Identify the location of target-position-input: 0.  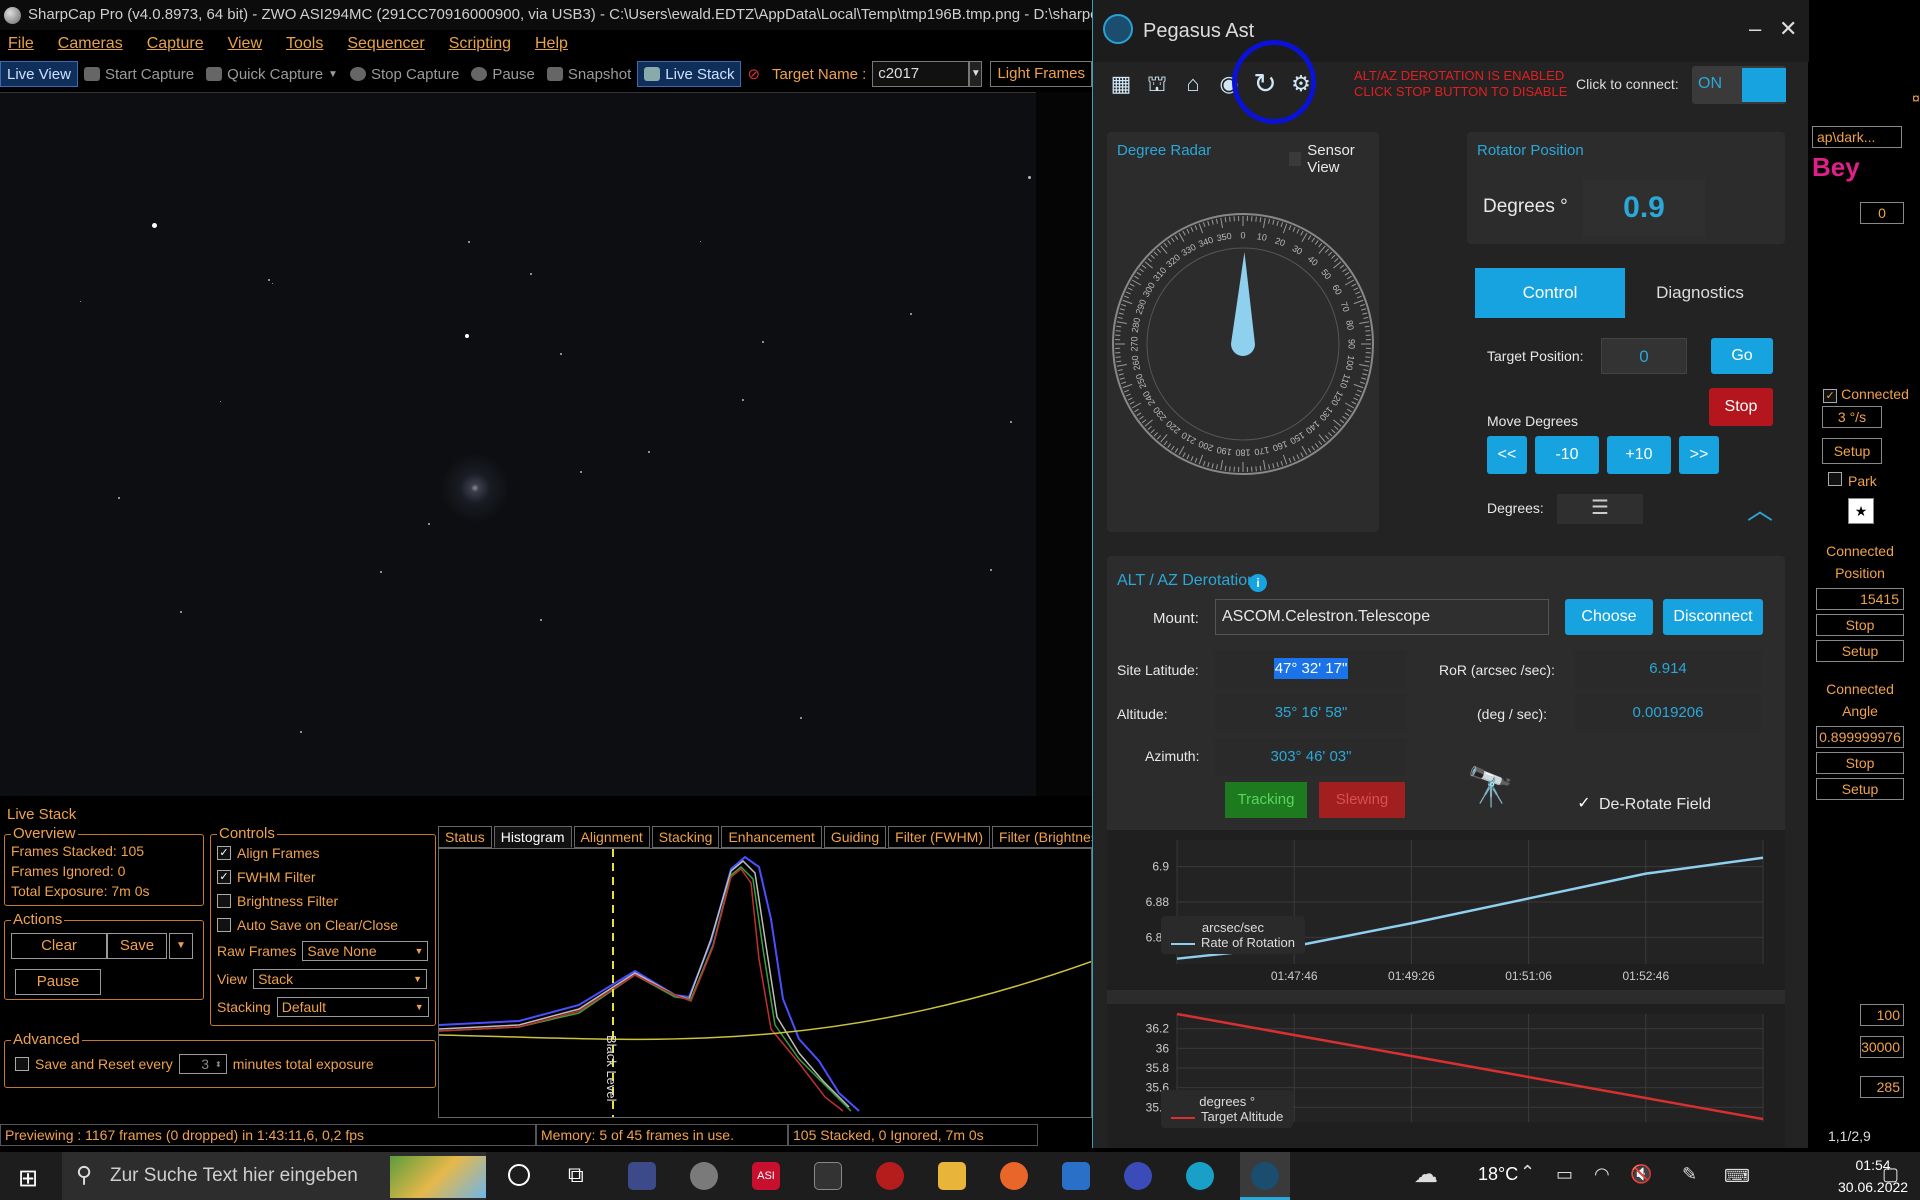
(1644, 356).